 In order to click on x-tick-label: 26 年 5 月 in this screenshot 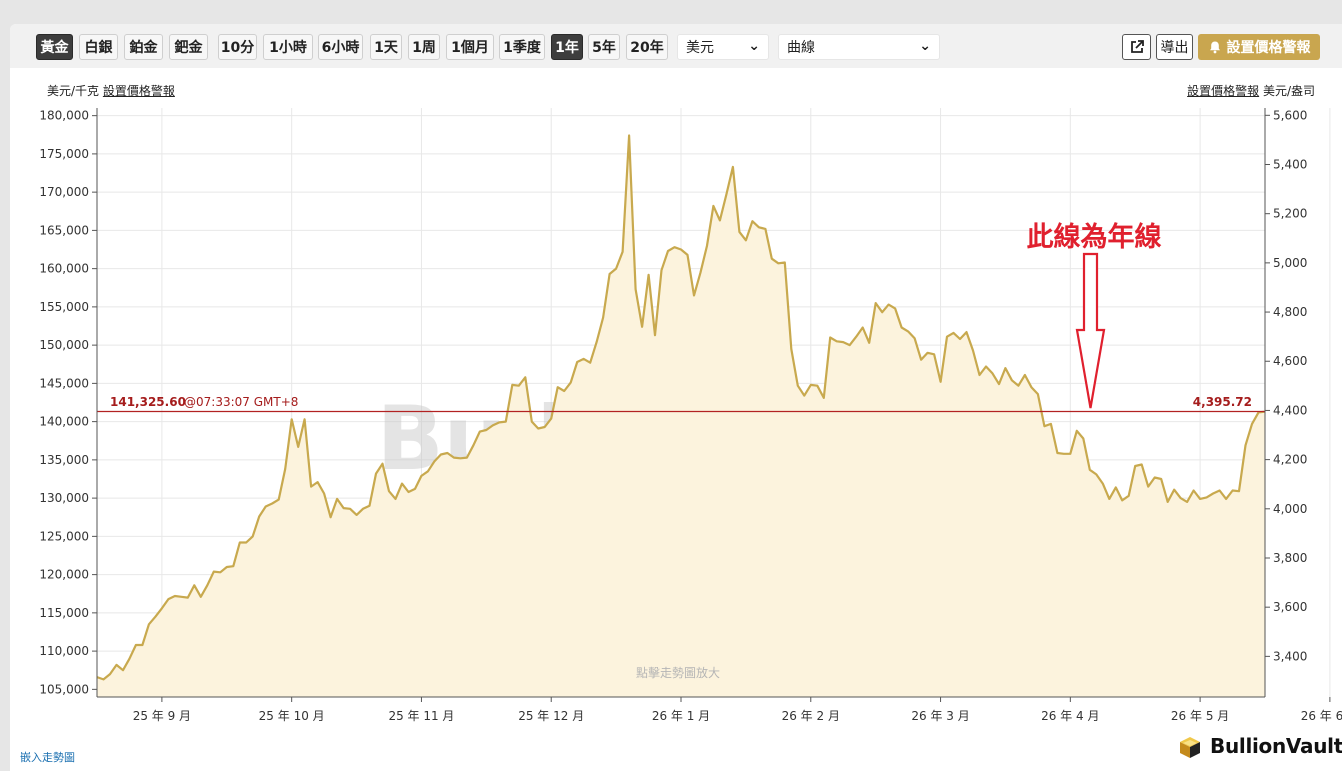, I will do `click(1200, 716)`.